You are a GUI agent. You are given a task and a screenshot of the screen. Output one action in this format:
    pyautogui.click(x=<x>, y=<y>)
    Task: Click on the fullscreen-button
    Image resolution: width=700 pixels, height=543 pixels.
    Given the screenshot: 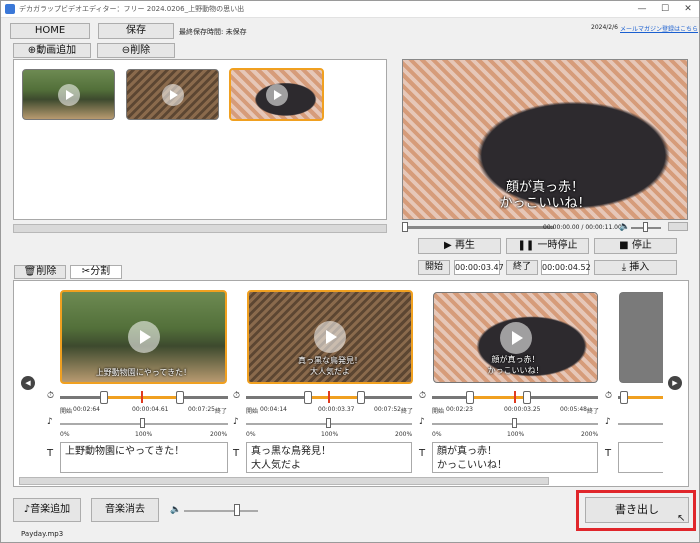 What is the action you would take?
    pyautogui.click(x=678, y=226)
    